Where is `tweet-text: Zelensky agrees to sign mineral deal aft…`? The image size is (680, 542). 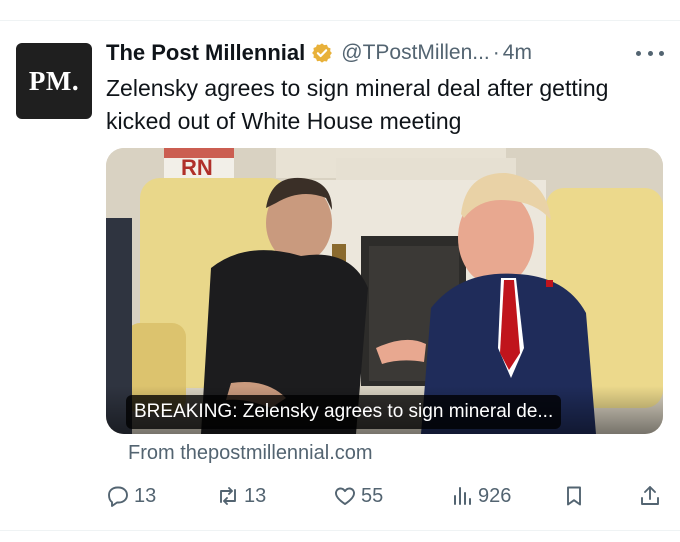
tweet-text: Zelensky agrees to sign mineral deal aft… is located at coordinates (357, 104).